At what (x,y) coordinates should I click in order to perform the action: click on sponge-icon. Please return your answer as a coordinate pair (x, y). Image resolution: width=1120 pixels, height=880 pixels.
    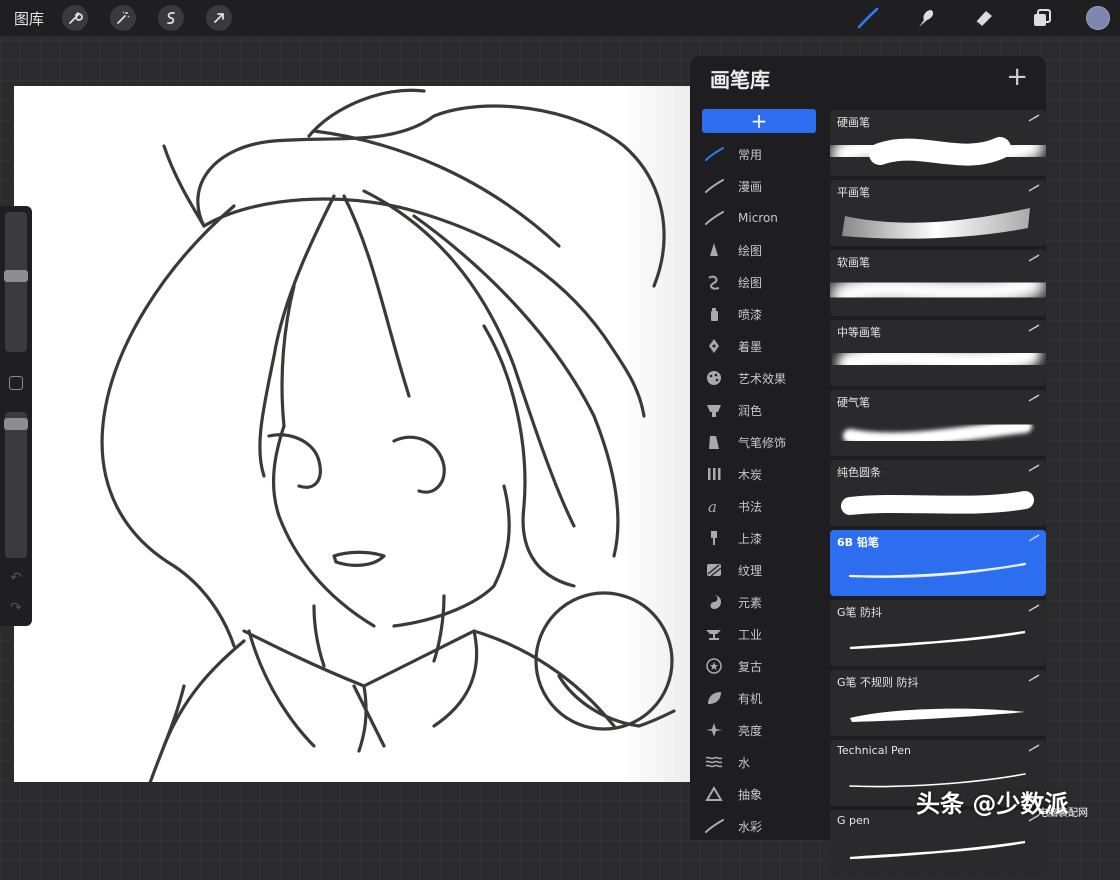
    Looking at the image, I should click on (714, 410).